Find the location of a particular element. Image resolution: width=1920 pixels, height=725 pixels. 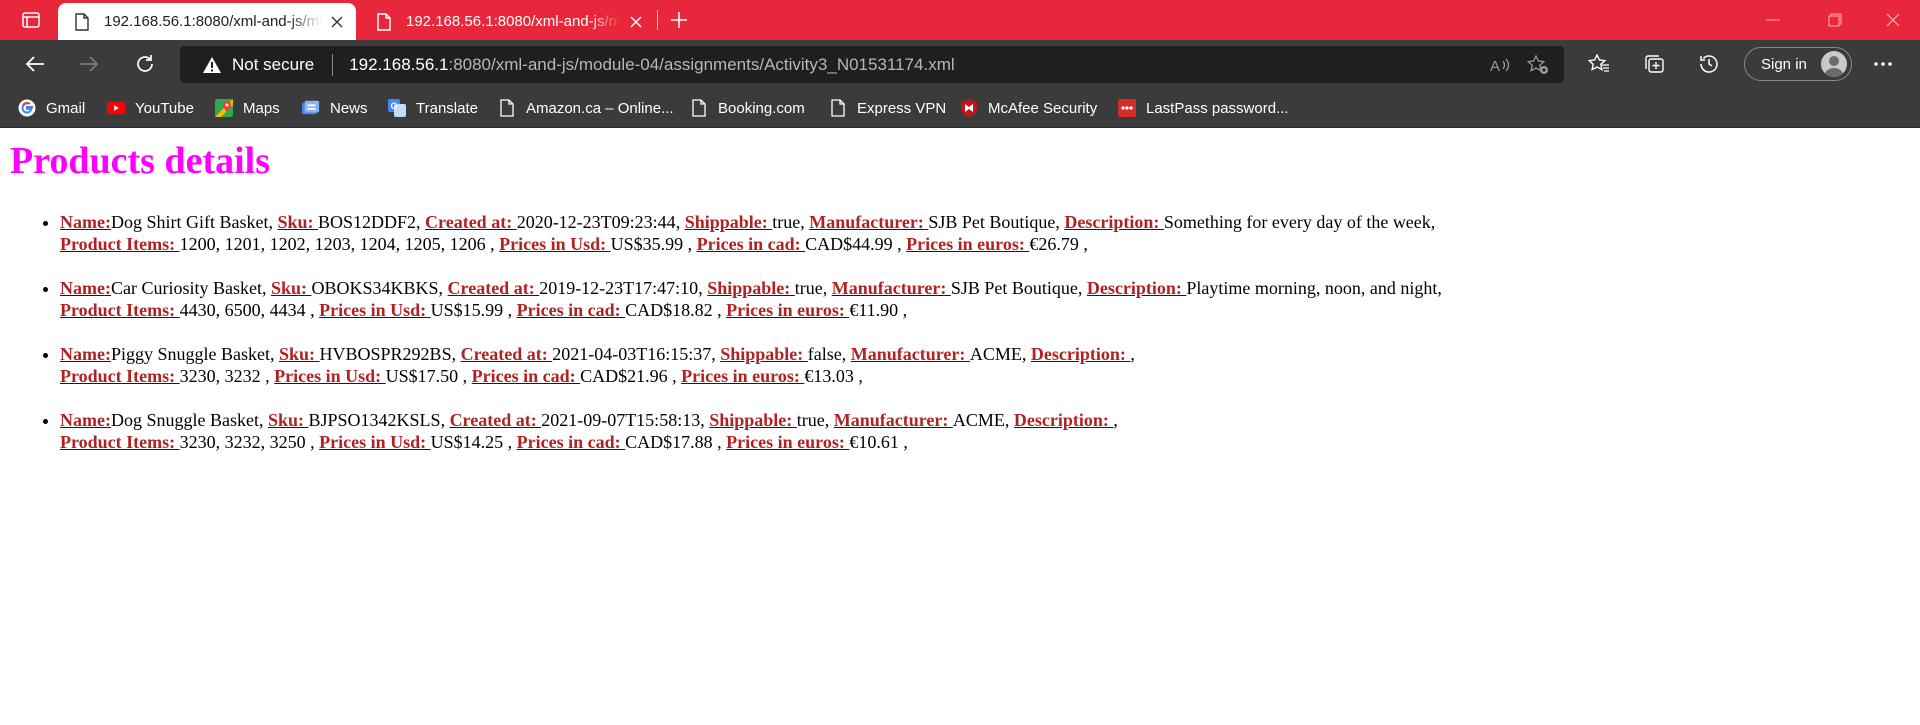

refresh-button is located at coordinates (145, 64).